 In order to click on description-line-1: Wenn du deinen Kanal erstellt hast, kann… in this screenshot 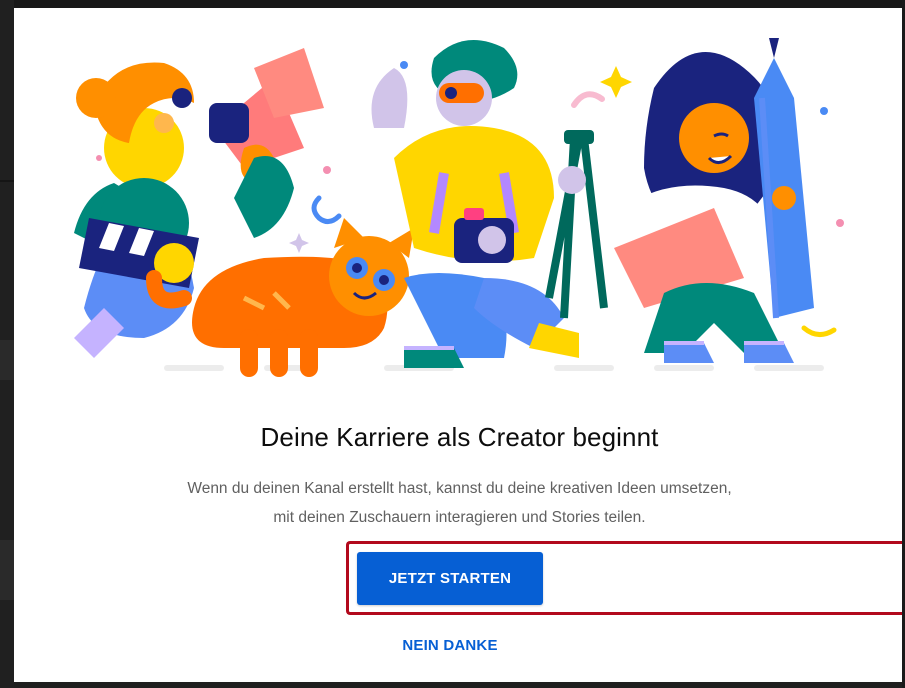, I will do `click(459, 488)`.